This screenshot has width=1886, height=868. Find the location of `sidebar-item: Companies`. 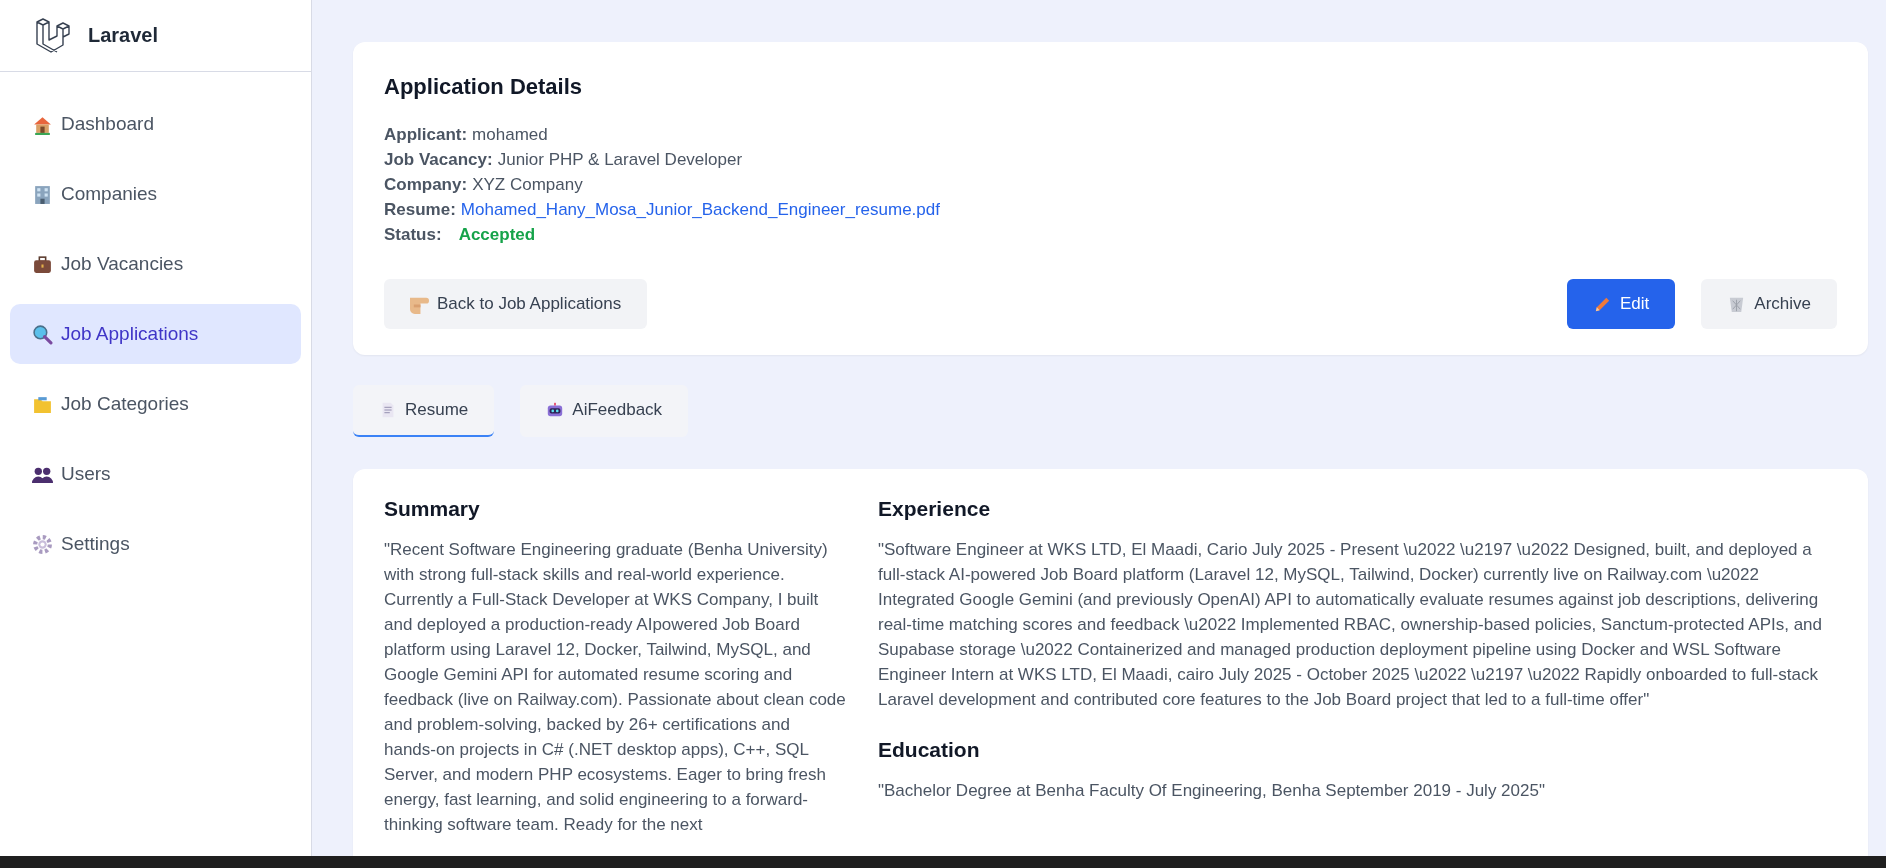

sidebar-item: Companies is located at coordinates (155, 194).